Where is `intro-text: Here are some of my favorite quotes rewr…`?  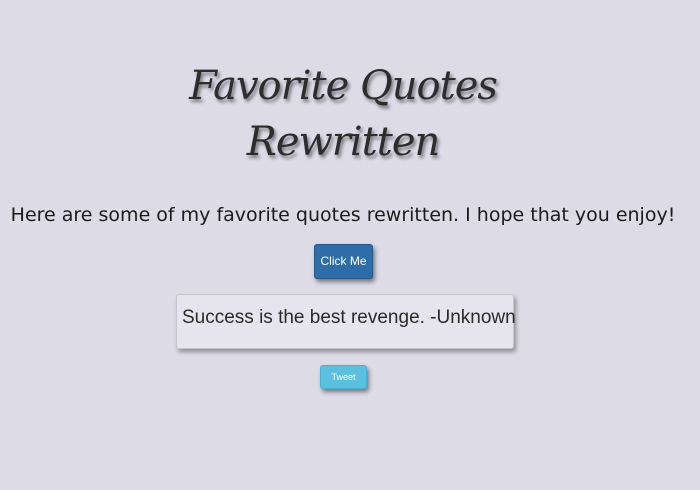 intro-text: Here are some of my favorite quotes rewr… is located at coordinates (343, 215).